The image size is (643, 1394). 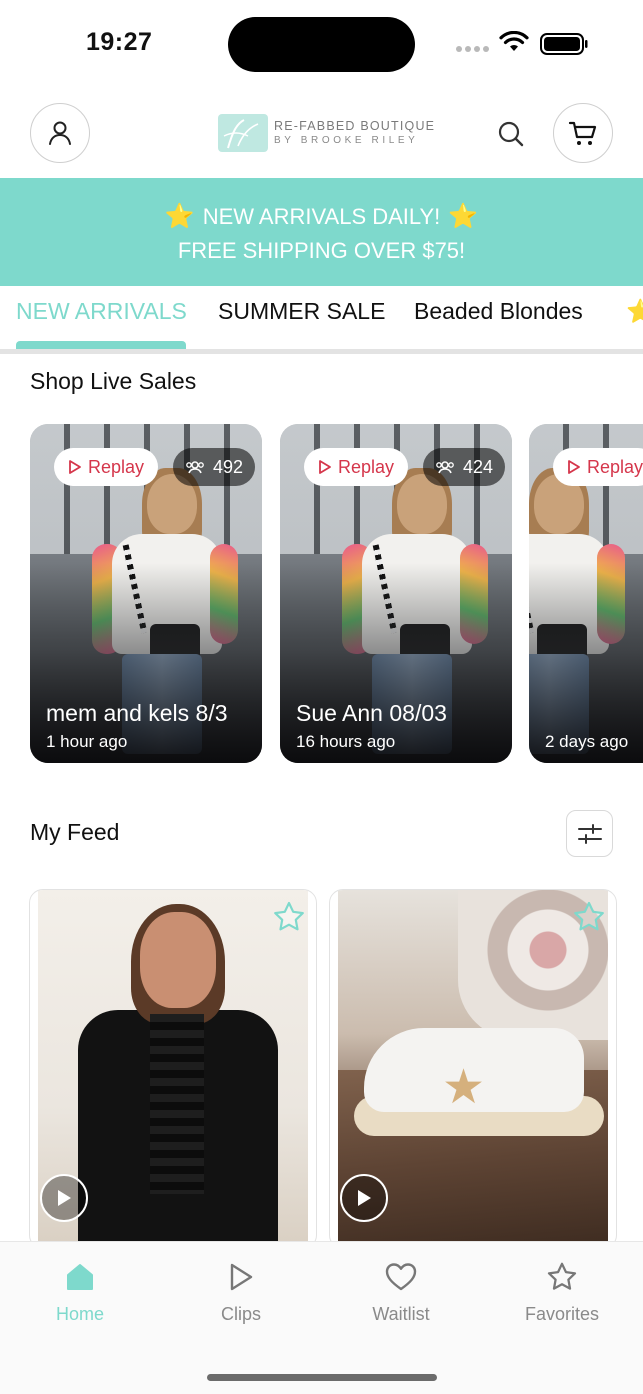 What do you see at coordinates (587, 741) in the screenshot?
I see `live-sale-time: 2 days ago` at bounding box center [587, 741].